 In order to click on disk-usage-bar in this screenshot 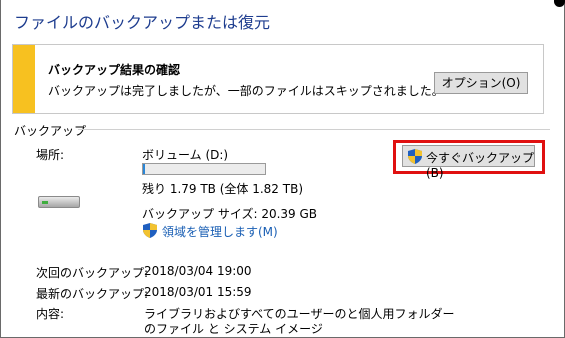, I will do `click(204, 169)`.